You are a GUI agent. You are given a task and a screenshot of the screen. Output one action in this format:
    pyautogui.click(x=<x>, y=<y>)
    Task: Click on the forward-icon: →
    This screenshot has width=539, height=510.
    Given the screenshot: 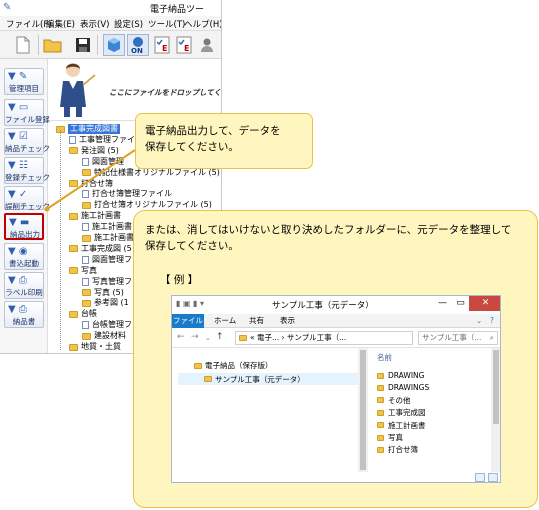 What is the action you would take?
    pyautogui.click(x=195, y=337)
    